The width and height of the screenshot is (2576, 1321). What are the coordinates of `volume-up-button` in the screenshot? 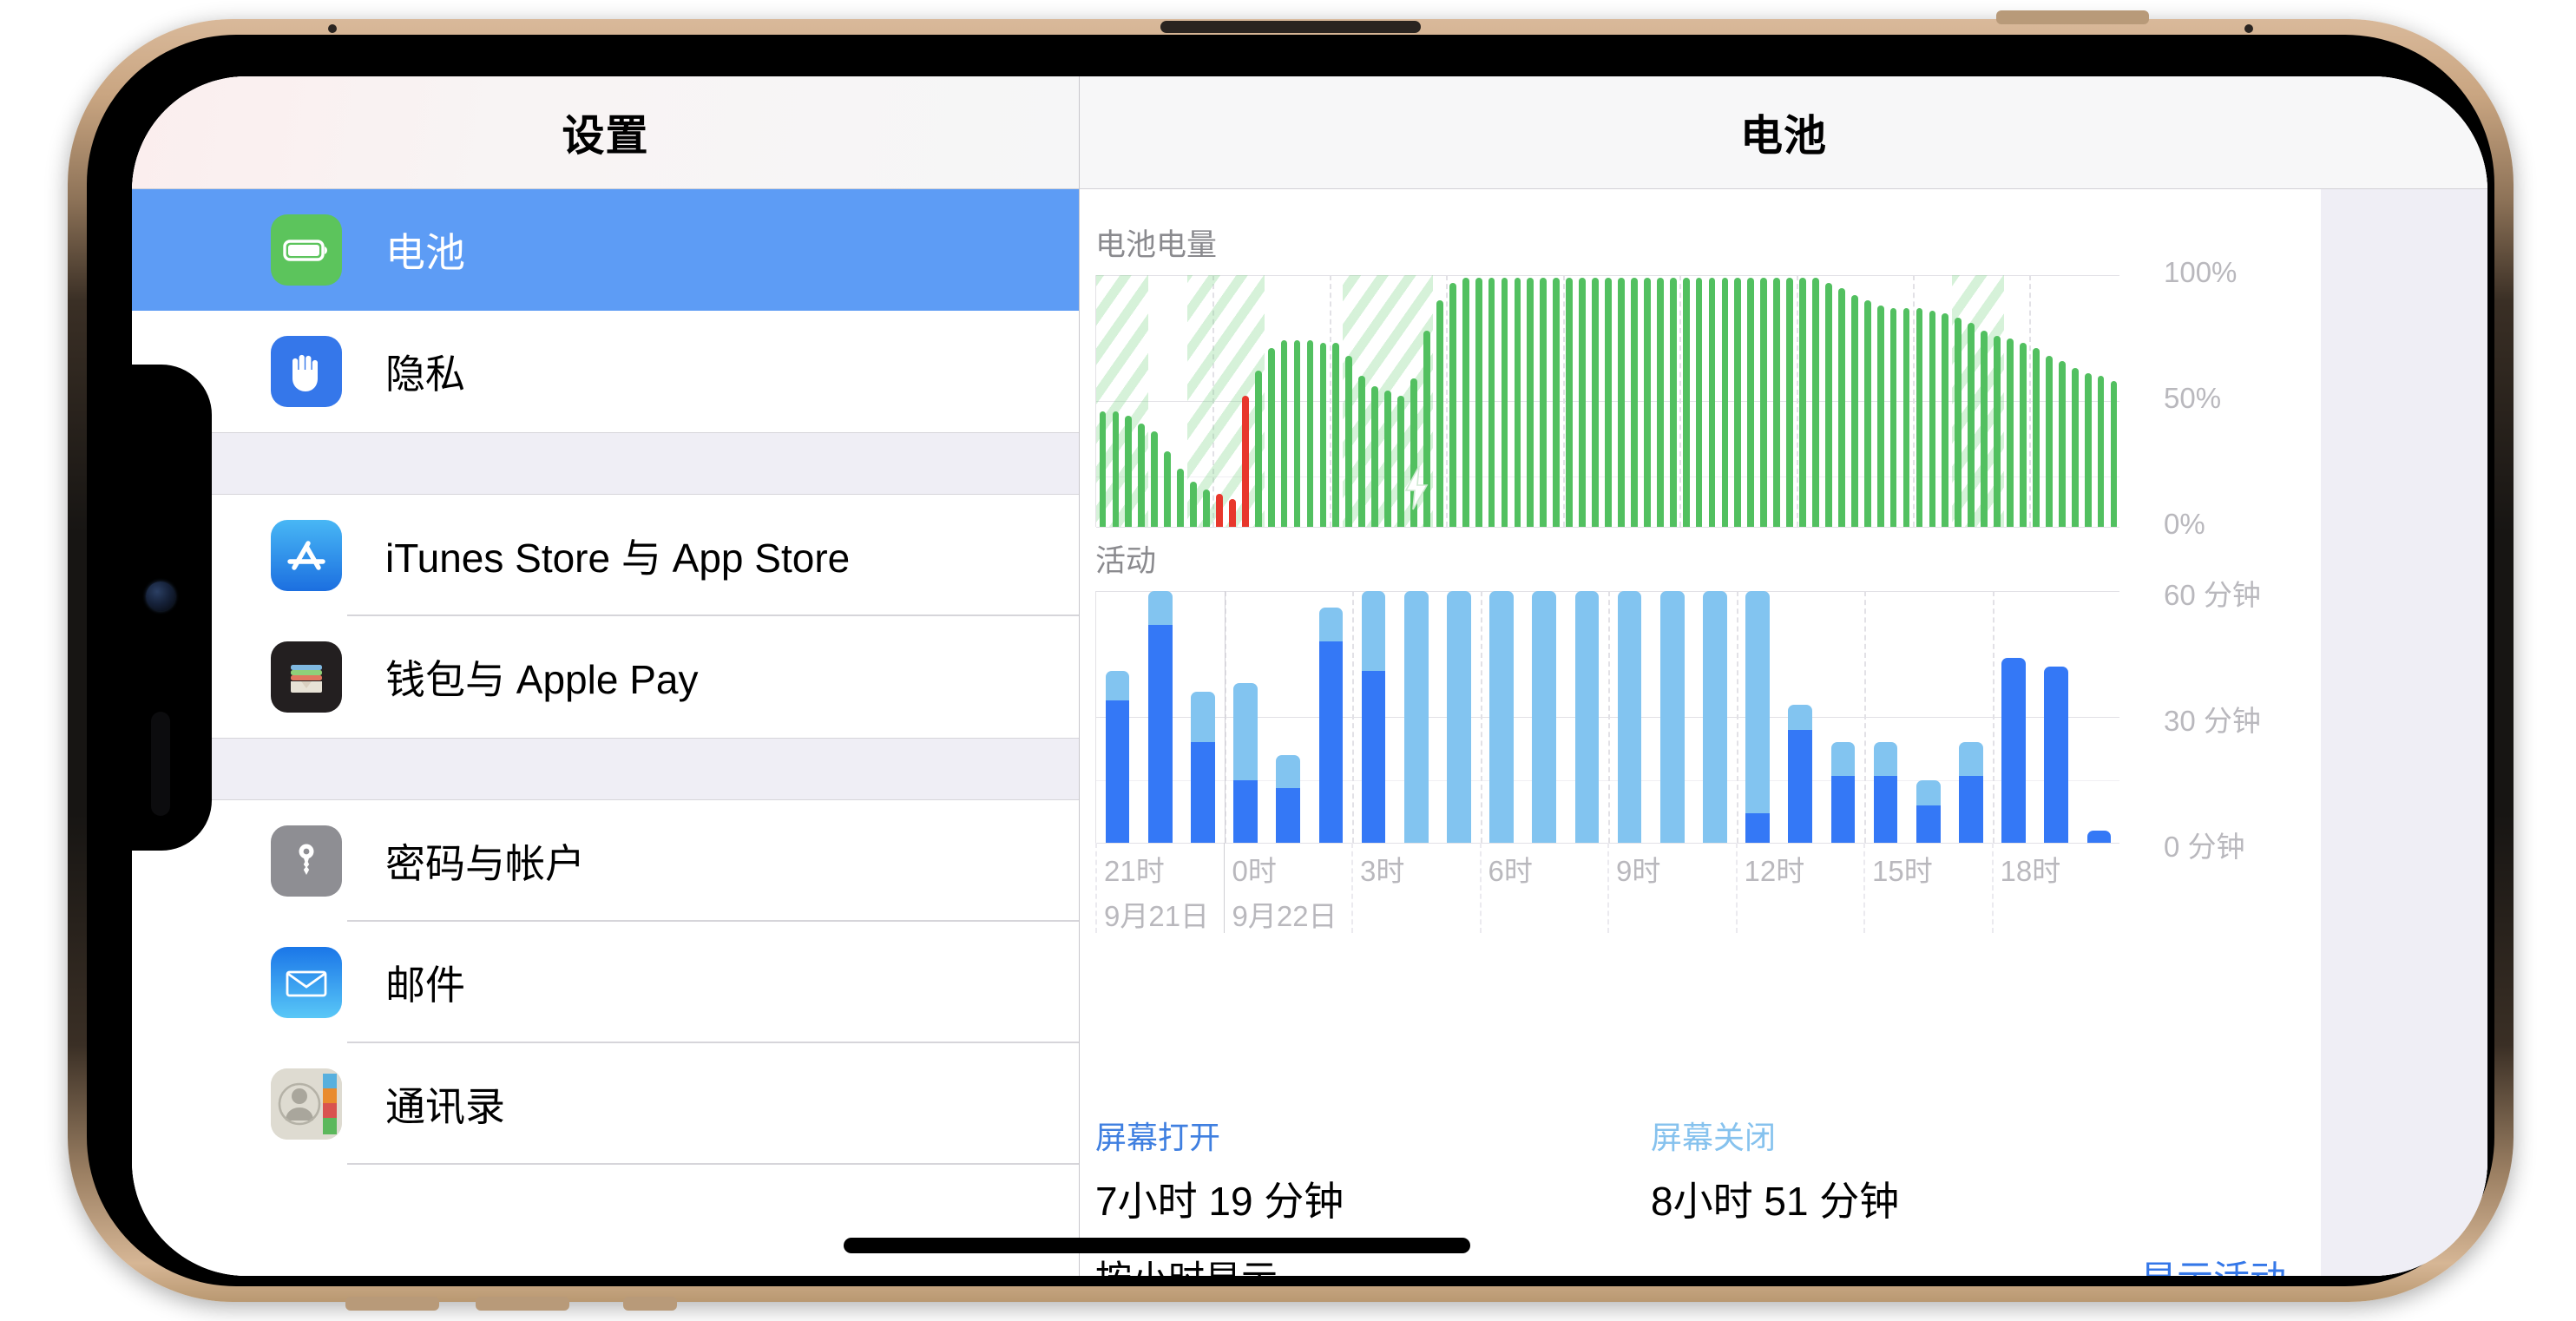 It's located at (392, 1304).